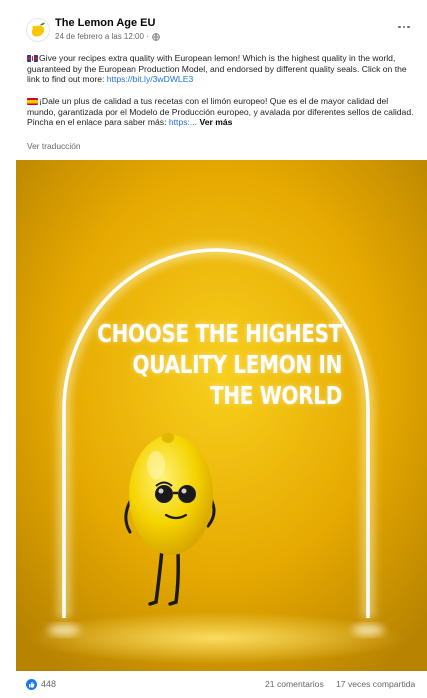 This screenshot has height=698, width=427. I want to click on shares-count: 17 veces compartida, so click(375, 684).